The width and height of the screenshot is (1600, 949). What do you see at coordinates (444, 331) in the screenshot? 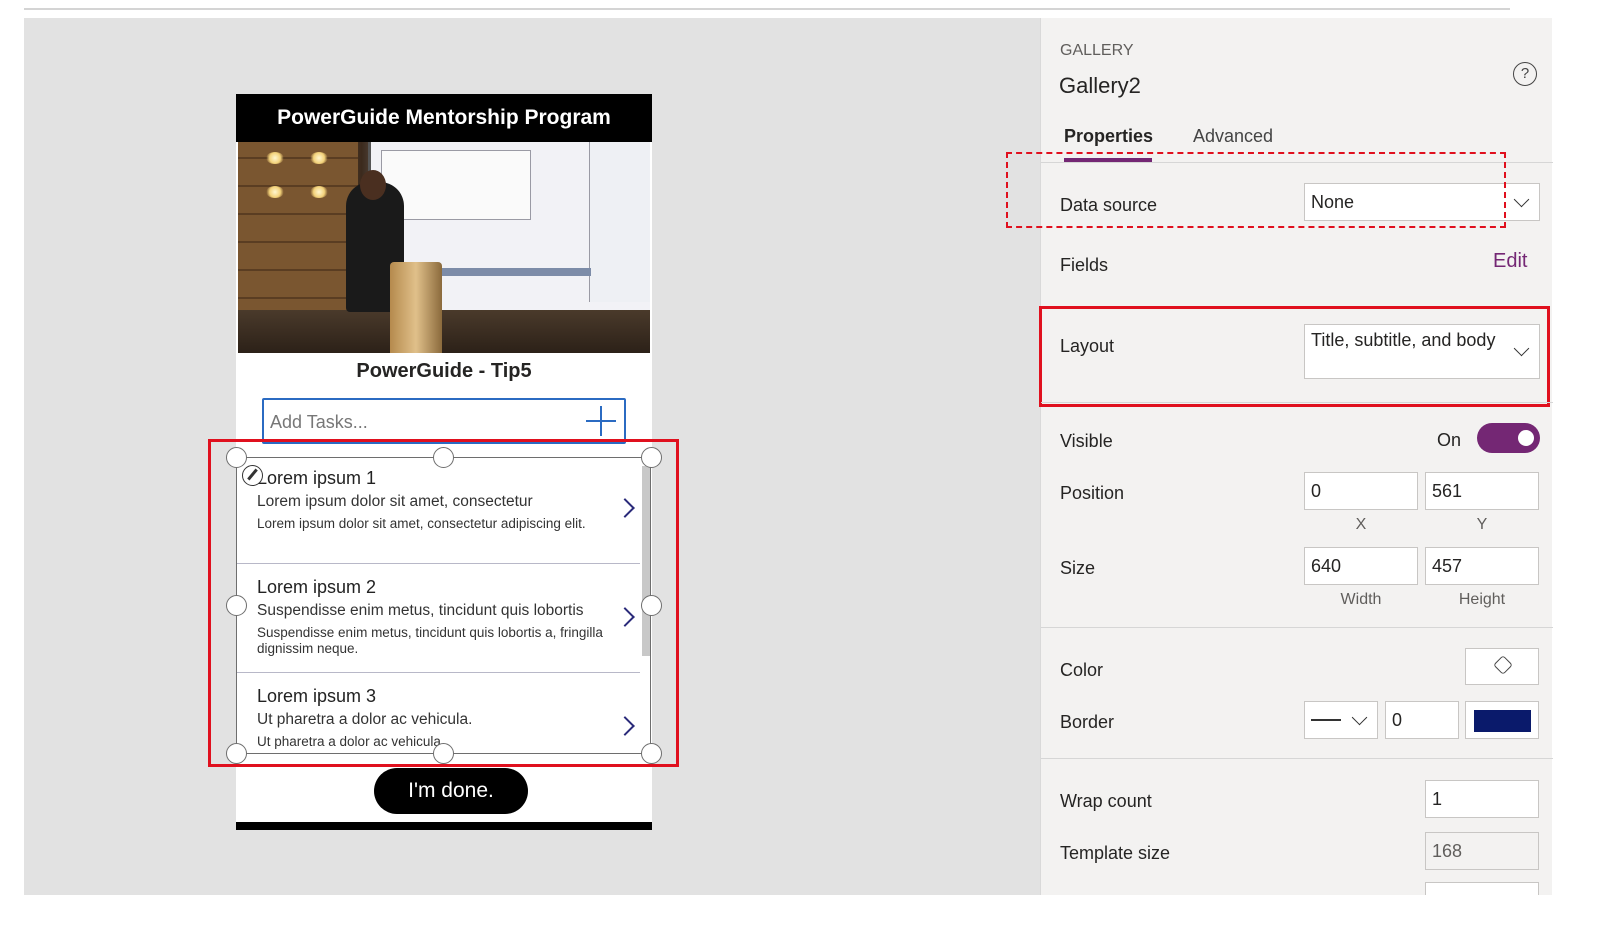
I see `hero-floor` at bounding box center [444, 331].